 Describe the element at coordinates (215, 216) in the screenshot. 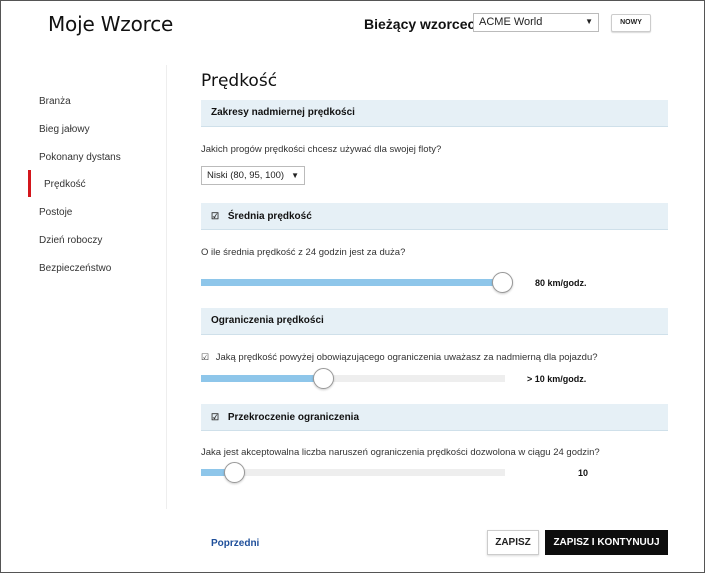

I see `average-speed-checkbox: ☑` at that location.